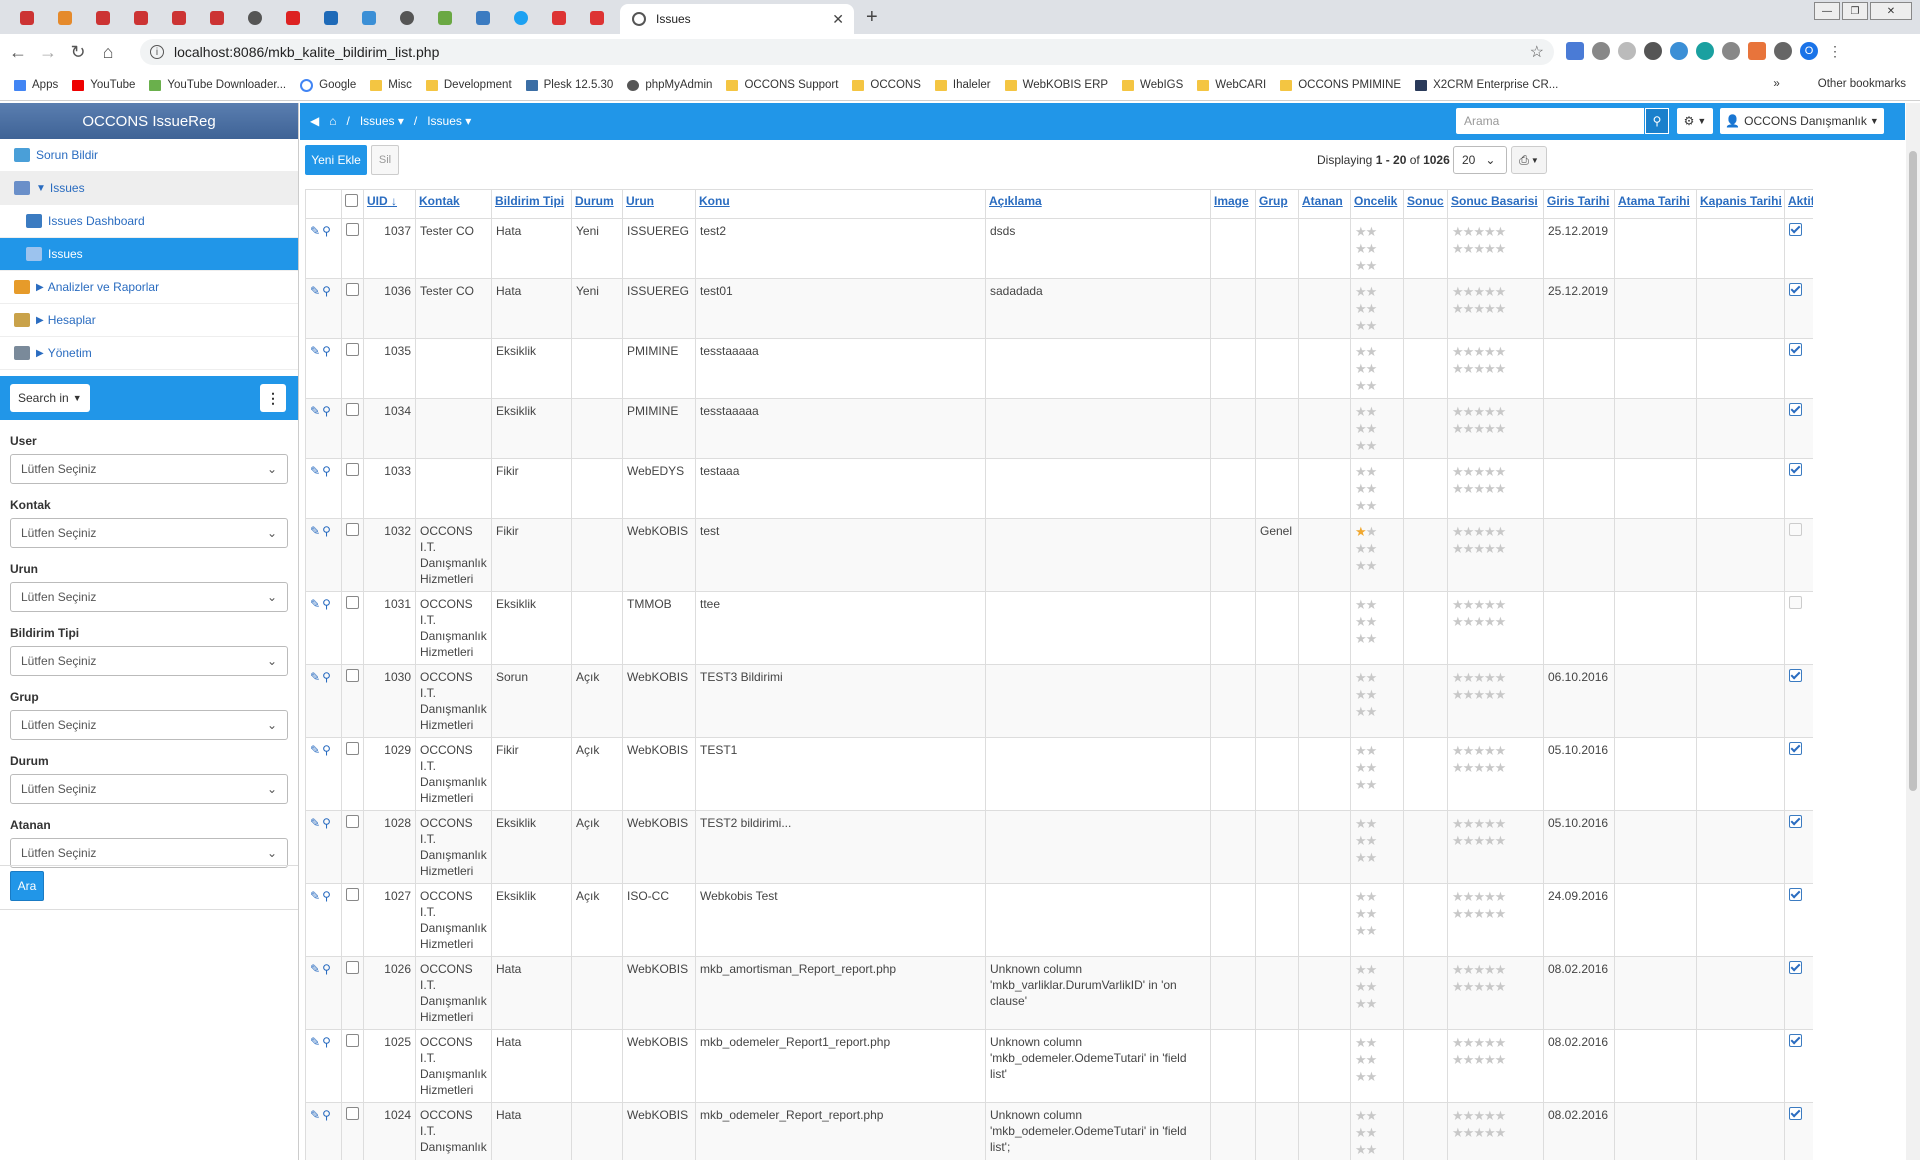  Describe the element at coordinates (669, 85) in the screenshot. I see `bookmark-phpmyadmin: phpMyAdmin` at that location.